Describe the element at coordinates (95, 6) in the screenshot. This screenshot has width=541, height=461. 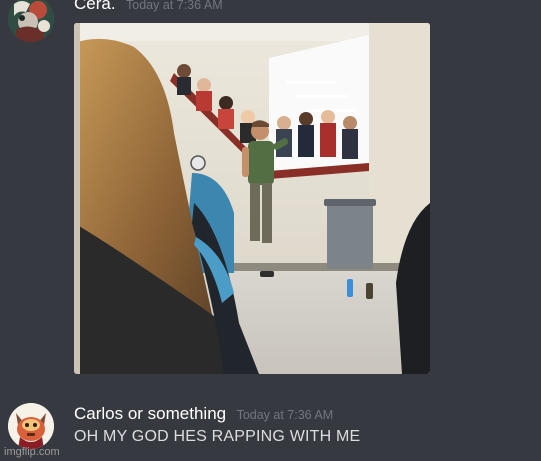
I see `username: Cera.` at that location.